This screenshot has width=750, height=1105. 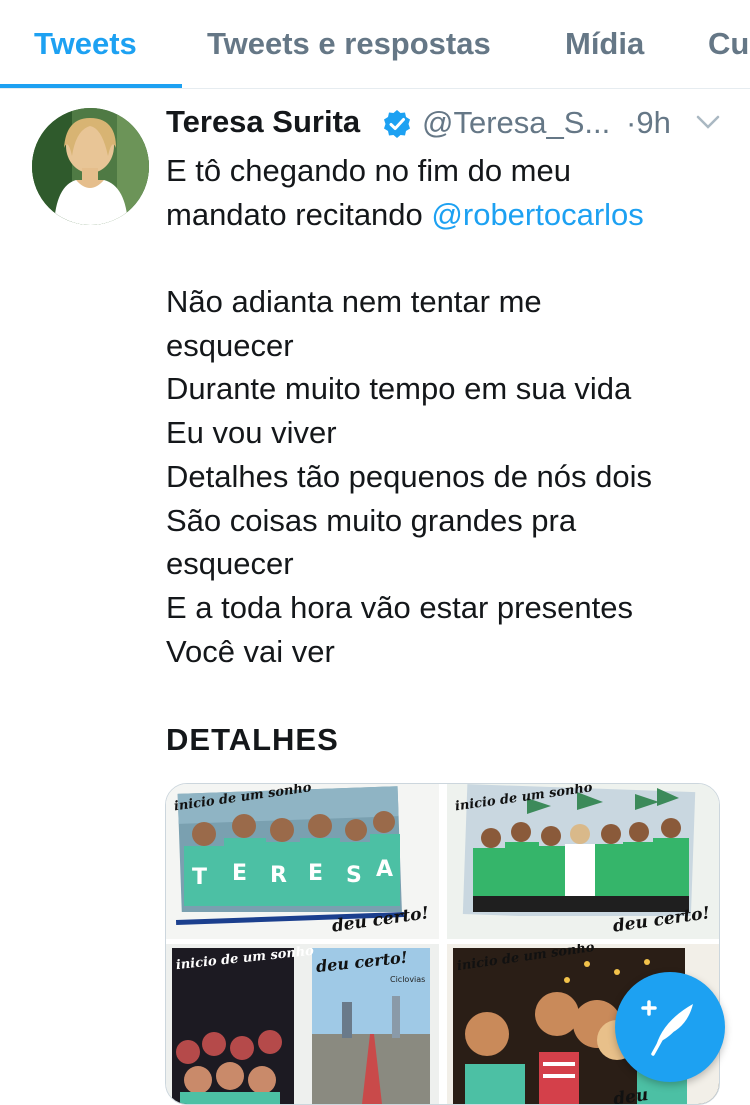 What do you see at coordinates (384, 869) in the screenshot?
I see `svg-text: A` at bounding box center [384, 869].